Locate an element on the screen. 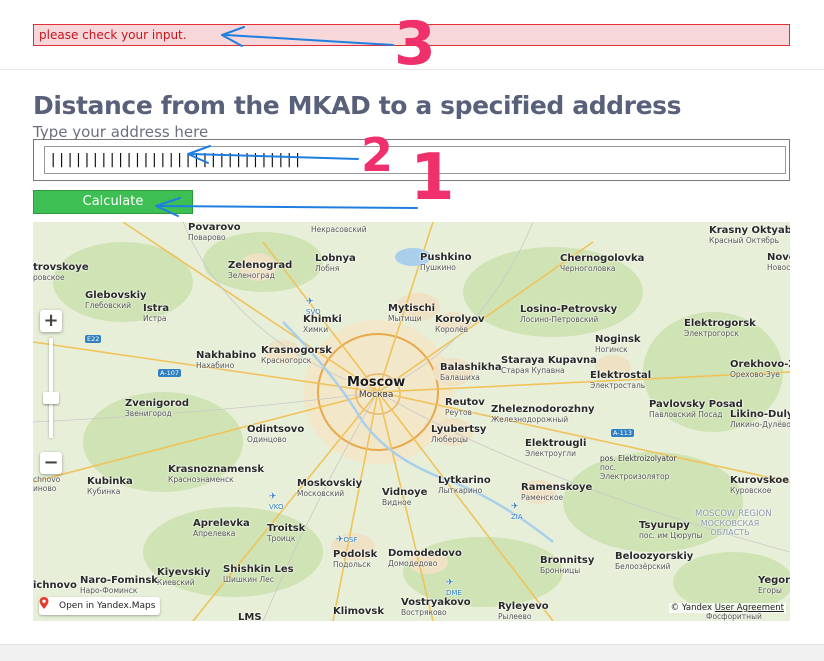 The width and height of the screenshot is (824, 661). annotation-number-2: 2 is located at coordinates (377, 155).